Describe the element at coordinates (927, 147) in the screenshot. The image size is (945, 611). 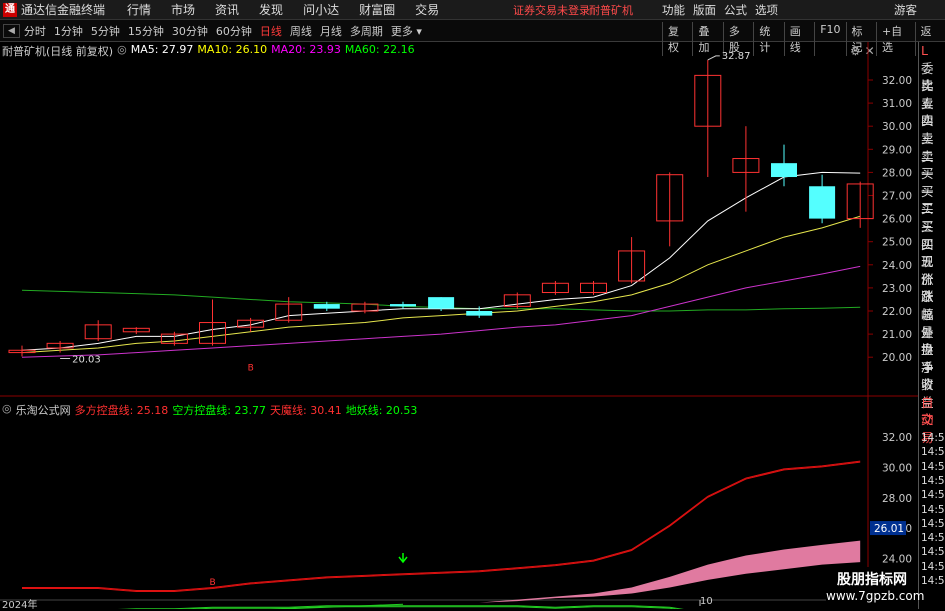
I see `quote-label: 卖二` at that location.